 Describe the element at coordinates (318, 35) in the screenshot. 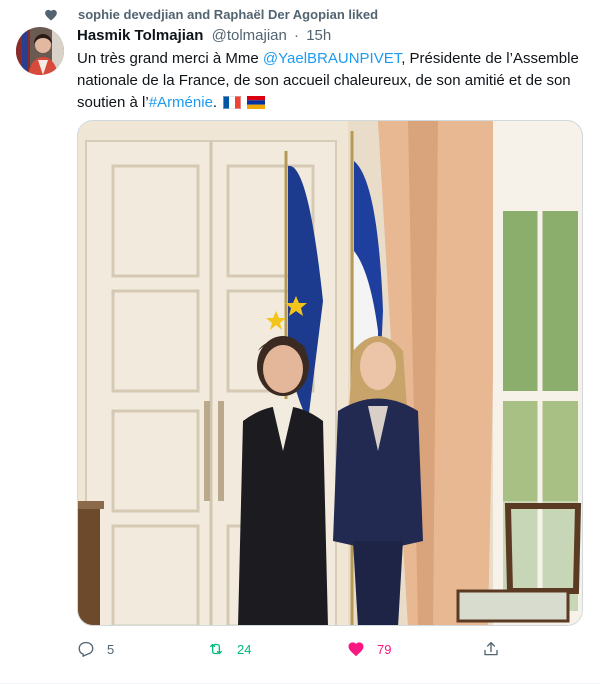

I see `tweet-time: 15h` at that location.